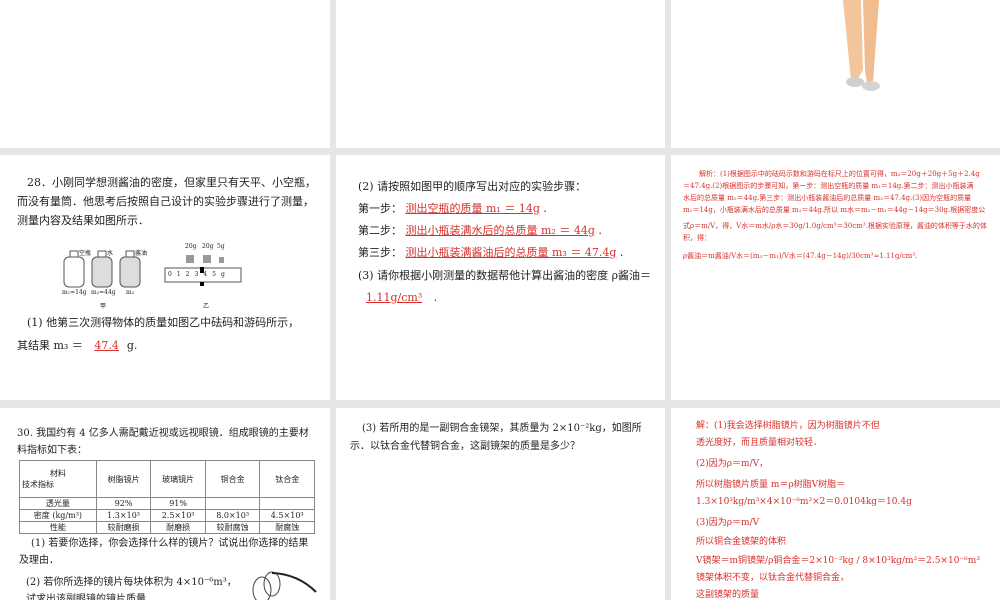 Image resolution: width=1000 pixels, height=600 pixels. I want to click on question-30-text: 30. 我国约有 4 亿多人需配戴近视或远视眼镜．组成眼镜的主要材料指标如下表：, so click(163, 442).